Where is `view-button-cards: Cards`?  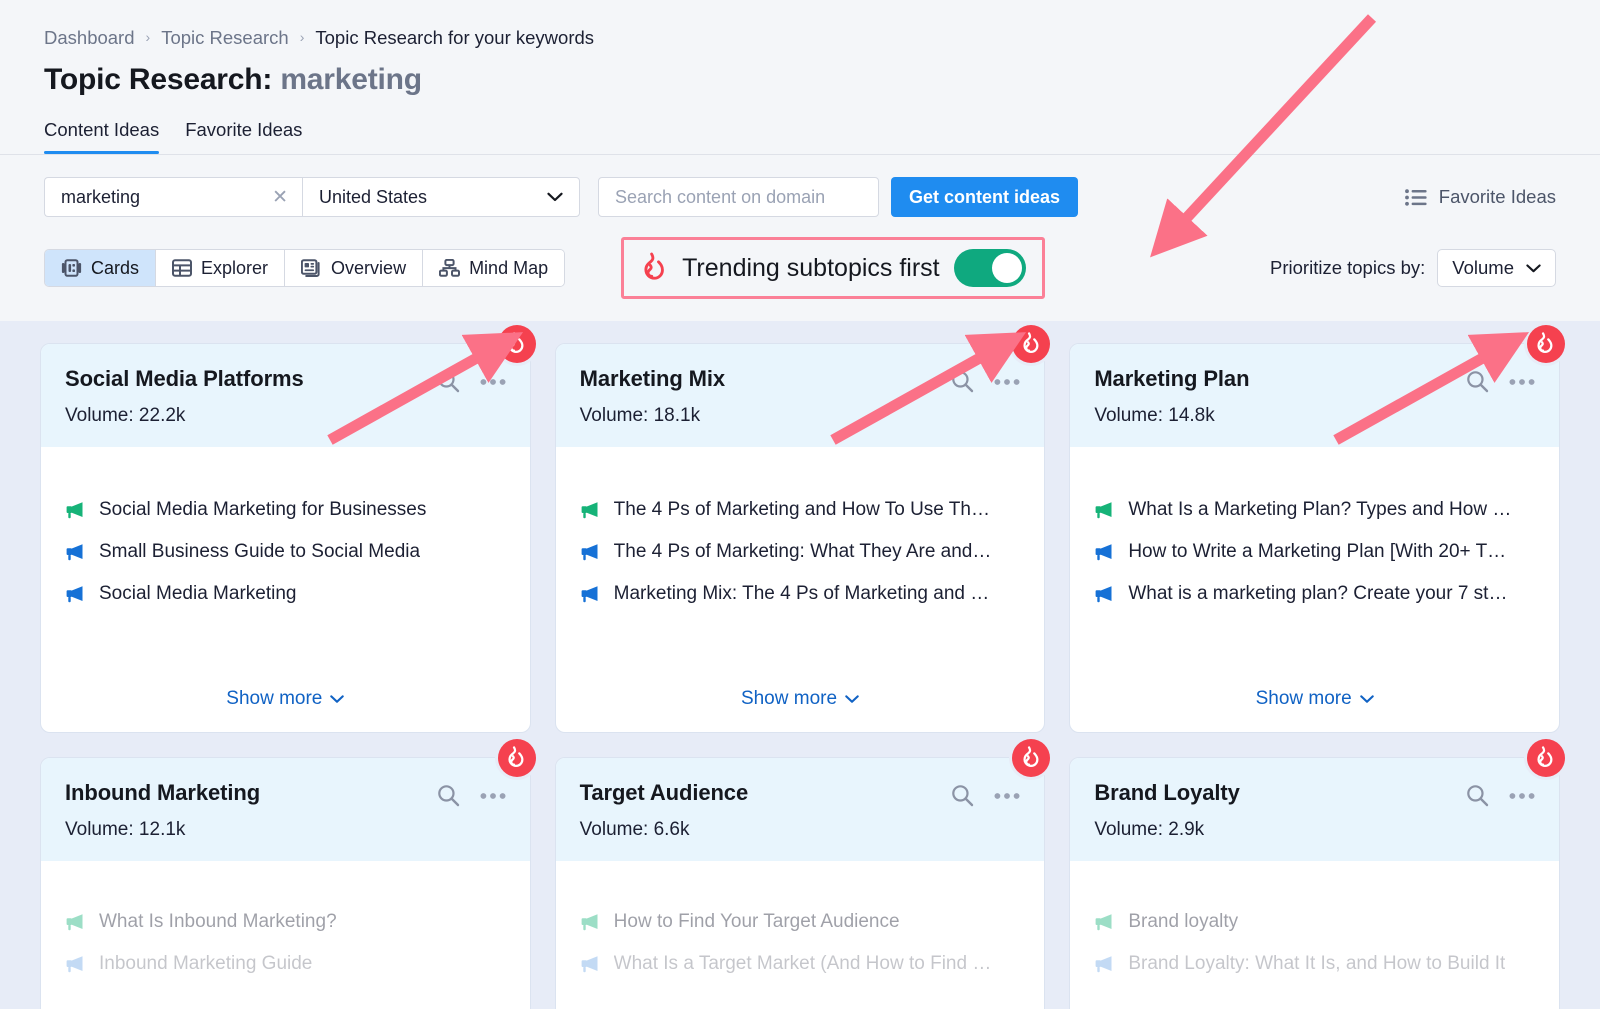 view-button-cards: Cards is located at coordinates (101, 268).